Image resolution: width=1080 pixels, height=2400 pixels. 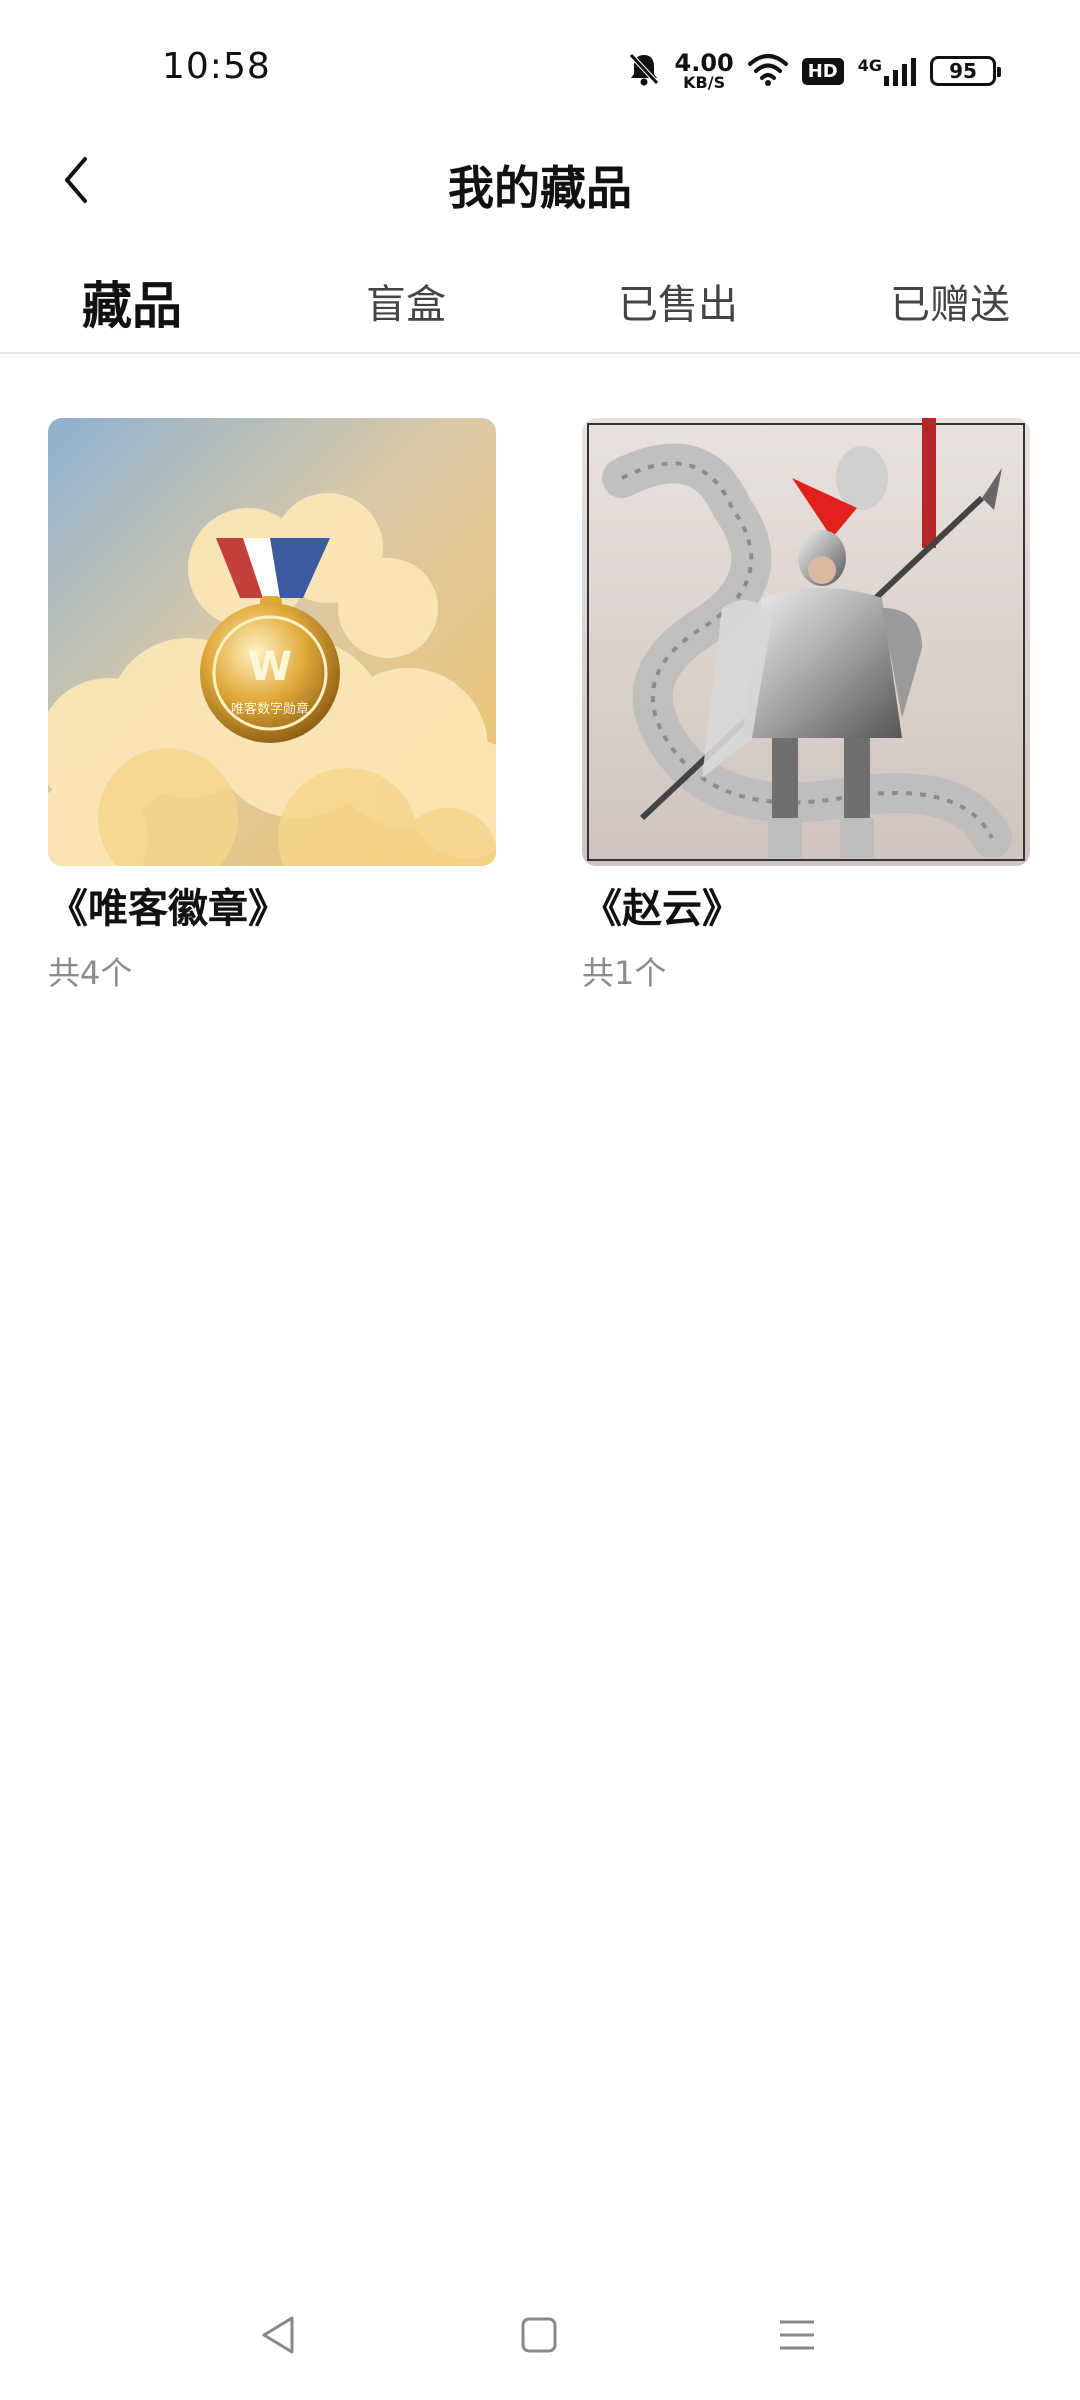 What do you see at coordinates (704, 70) in the screenshot?
I see `network-speed: 4.00 KB/S` at bounding box center [704, 70].